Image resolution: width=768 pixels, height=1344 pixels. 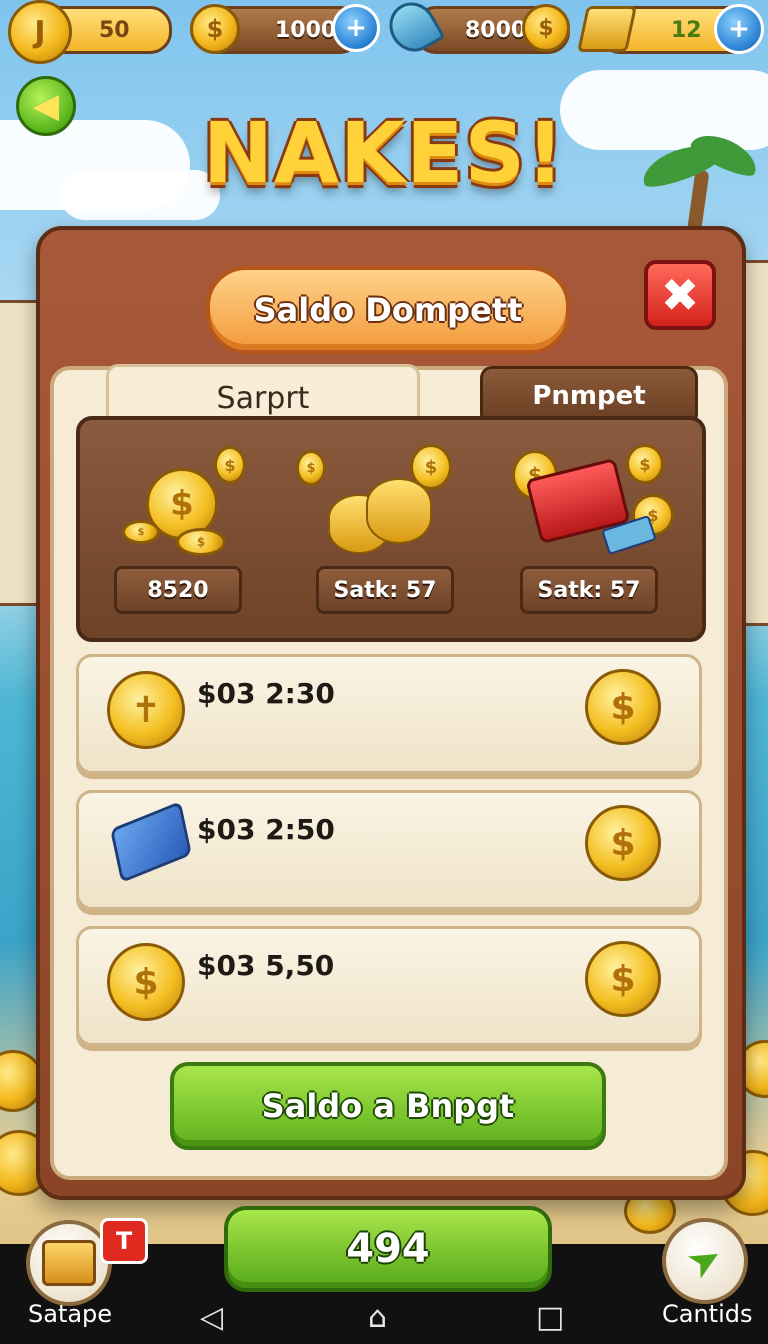 I want to click on paper-plane-icon: ➤, so click(x=705, y=1261).